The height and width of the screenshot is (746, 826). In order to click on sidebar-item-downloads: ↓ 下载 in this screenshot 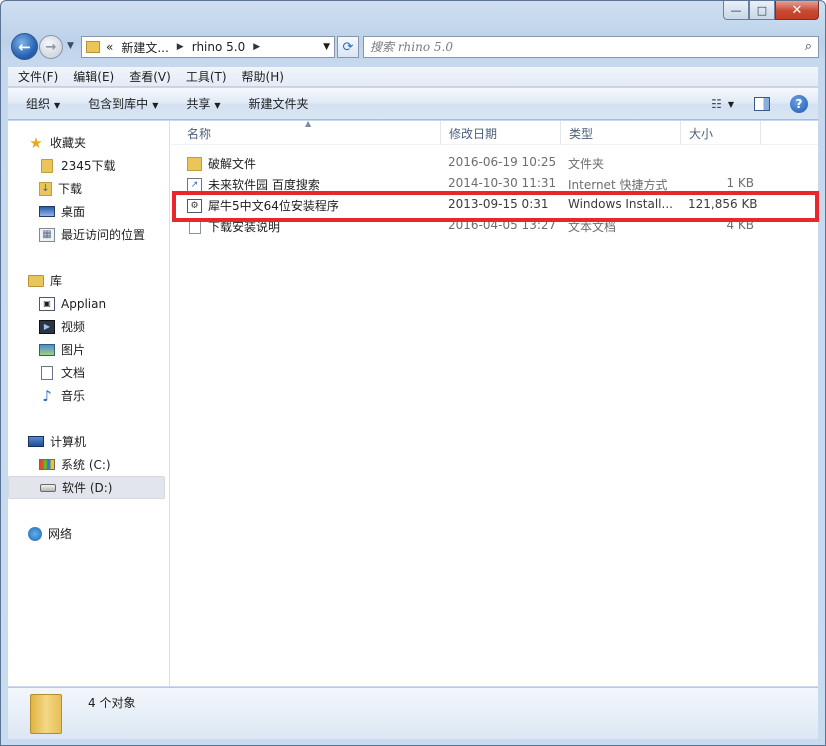, I will do `click(88, 188)`.